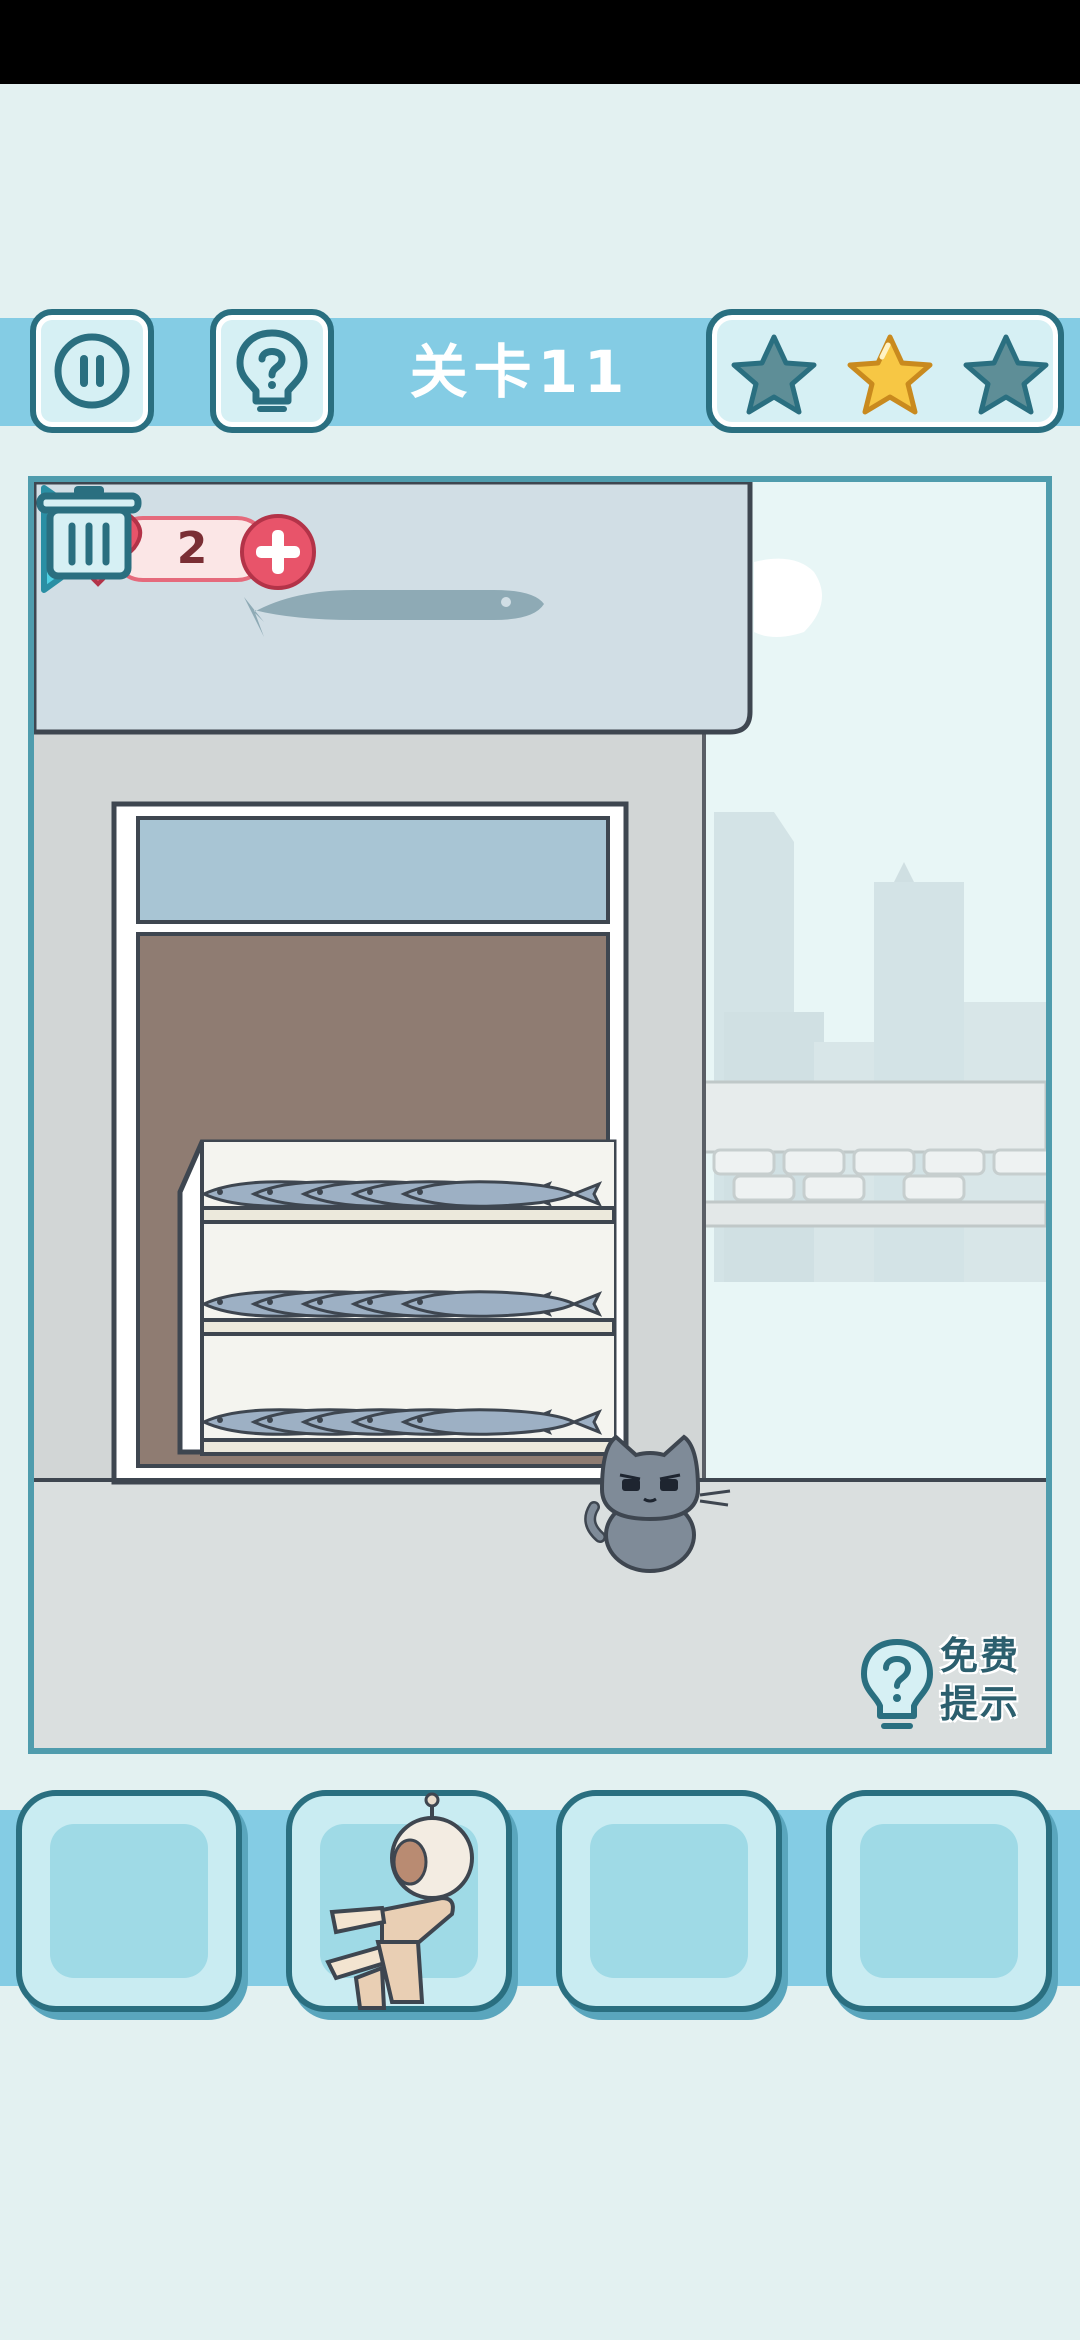 This screenshot has height=2340, width=1080. I want to click on add-life-button, so click(278, 552).